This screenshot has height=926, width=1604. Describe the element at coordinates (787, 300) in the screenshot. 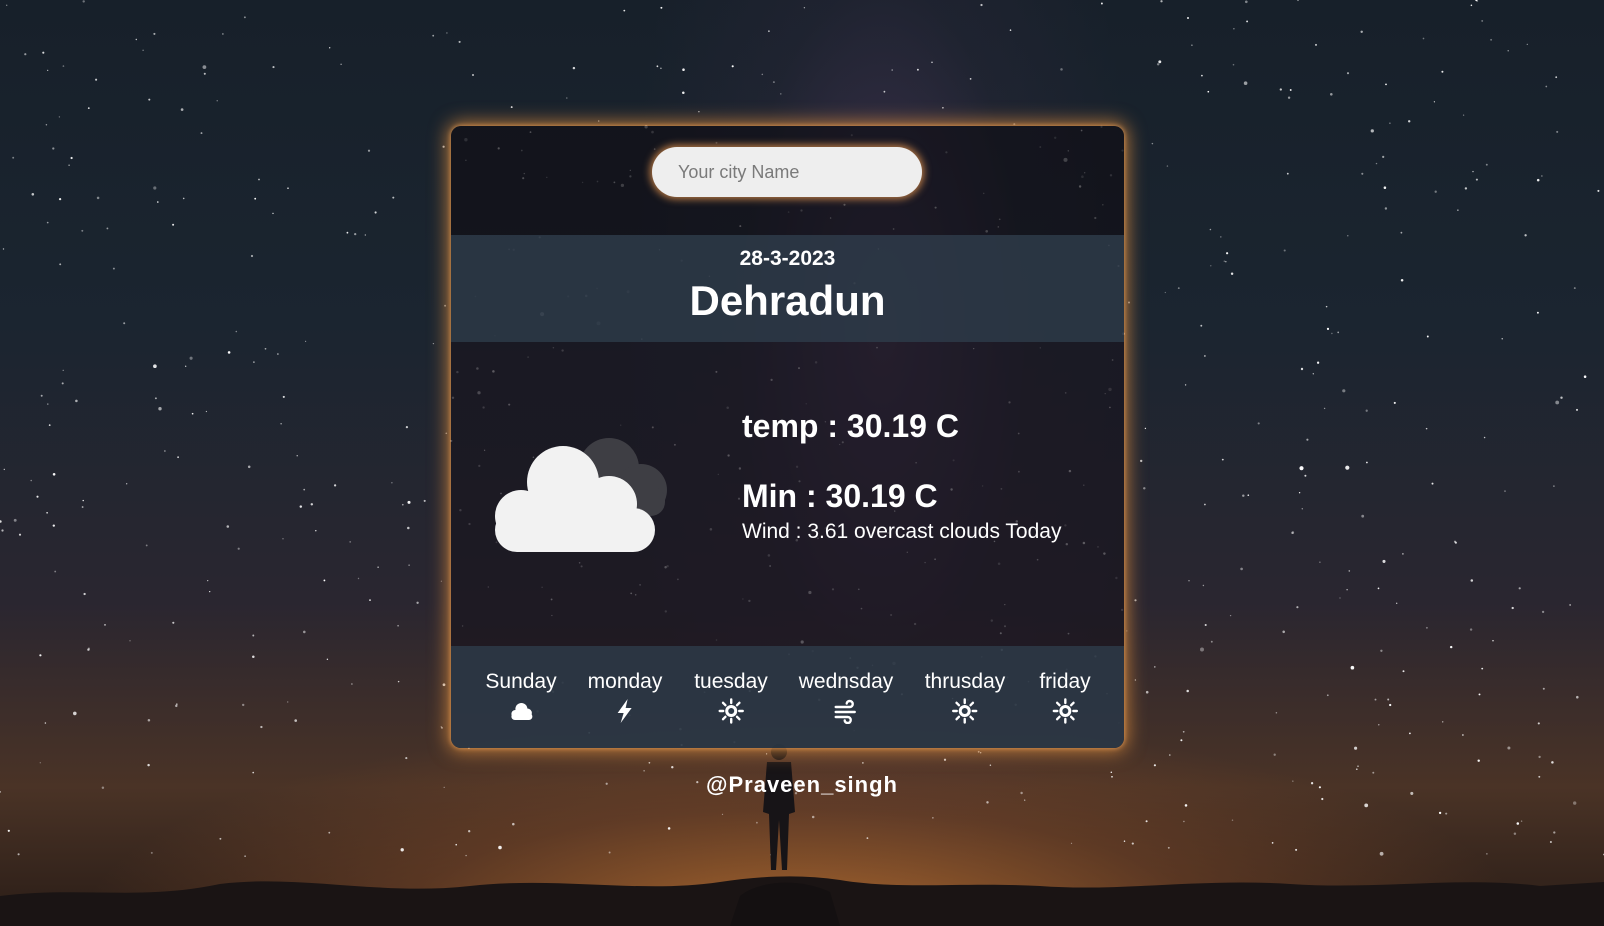

I see `city-name: Dehradun` at that location.